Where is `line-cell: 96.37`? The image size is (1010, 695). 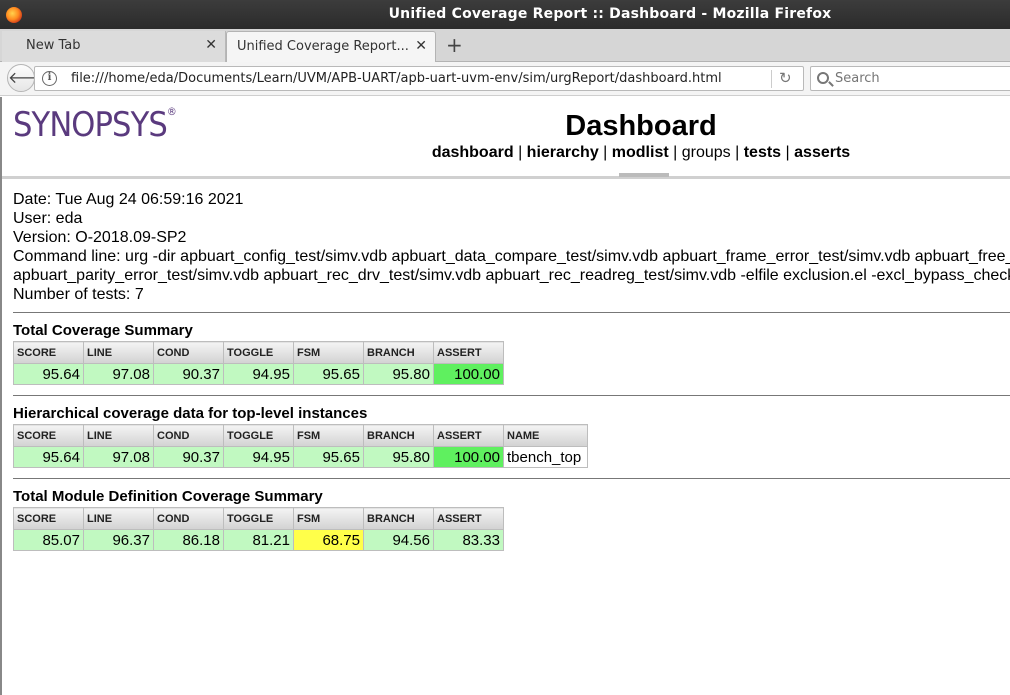 line-cell: 96.37 is located at coordinates (118, 540).